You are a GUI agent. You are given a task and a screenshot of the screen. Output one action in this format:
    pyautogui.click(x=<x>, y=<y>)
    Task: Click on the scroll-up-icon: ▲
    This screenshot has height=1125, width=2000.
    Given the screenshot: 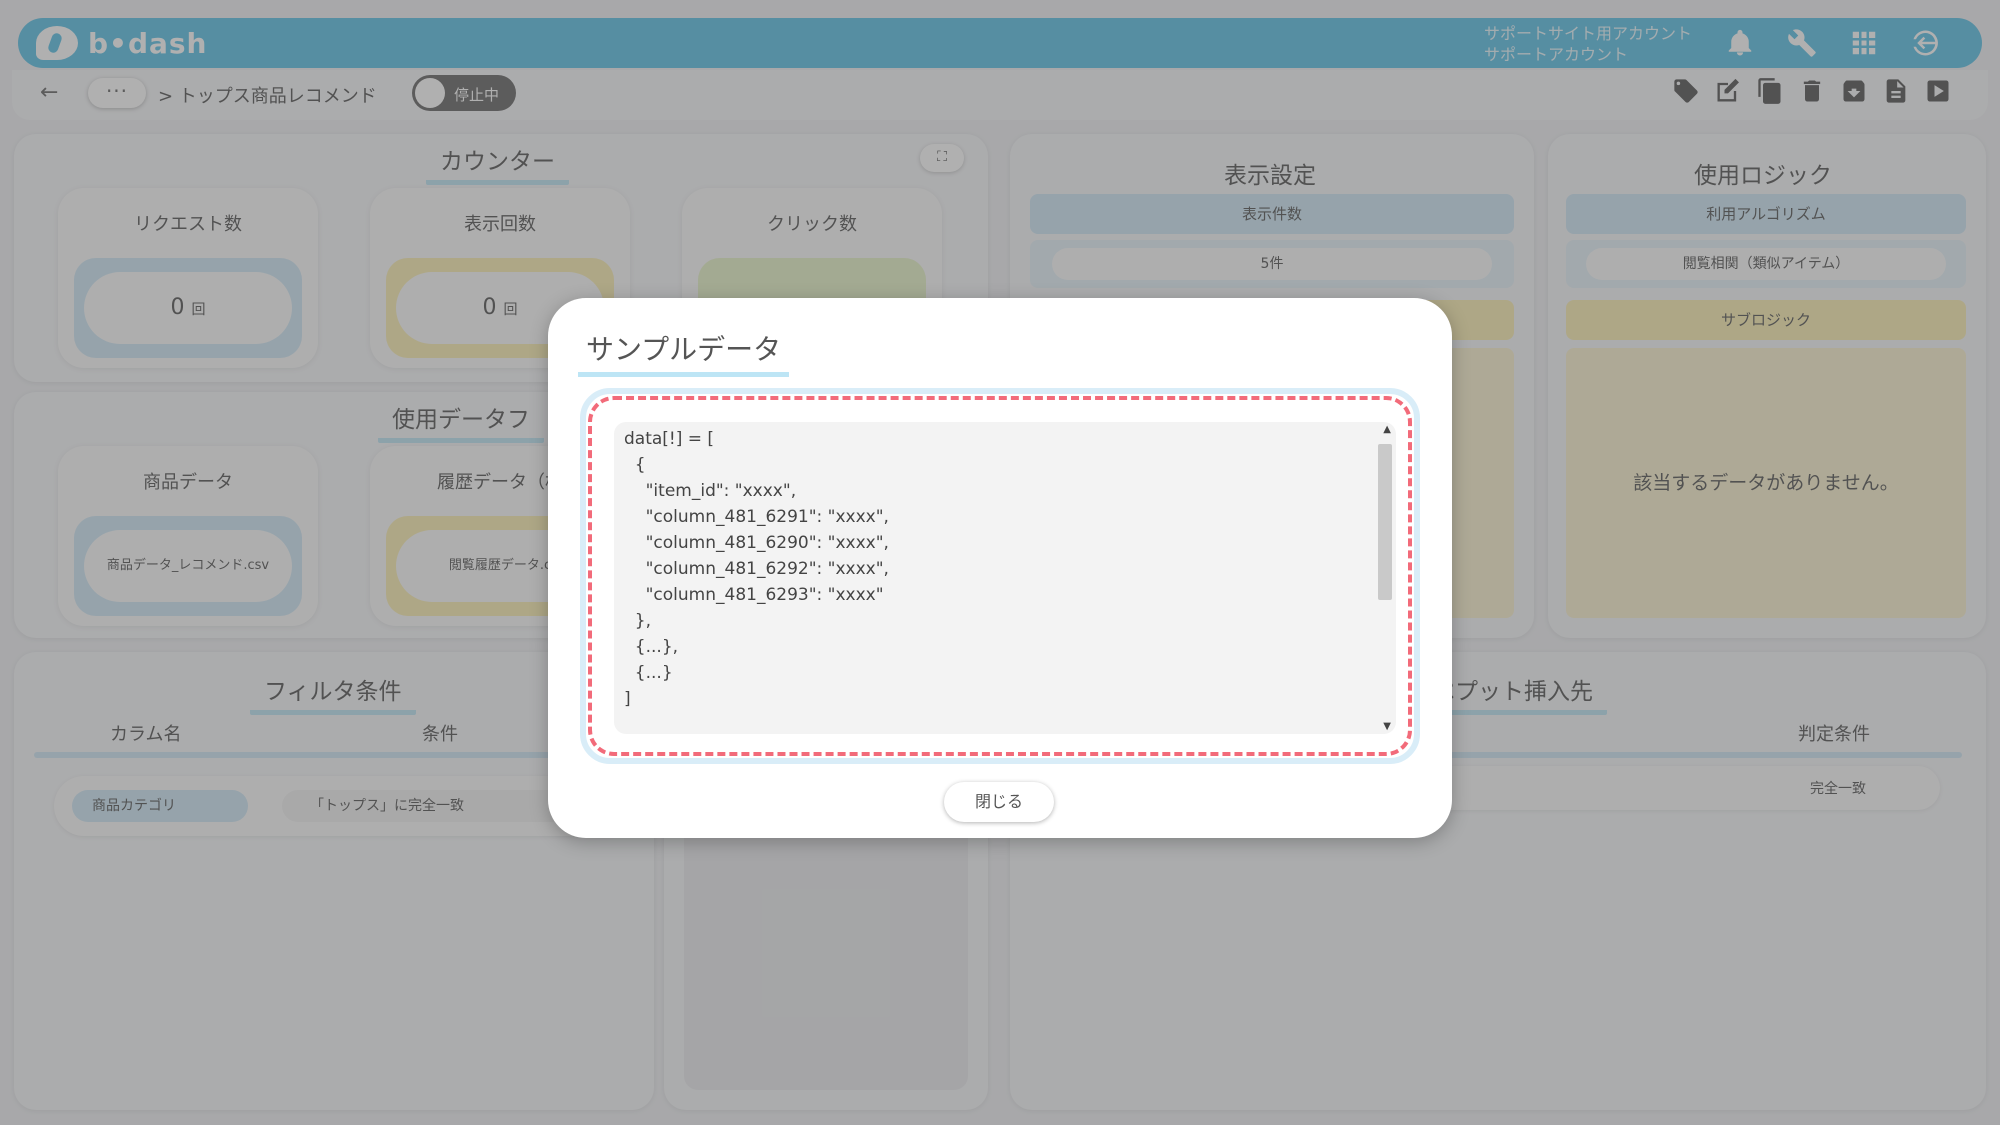 What is the action you would take?
    pyautogui.click(x=1387, y=429)
    